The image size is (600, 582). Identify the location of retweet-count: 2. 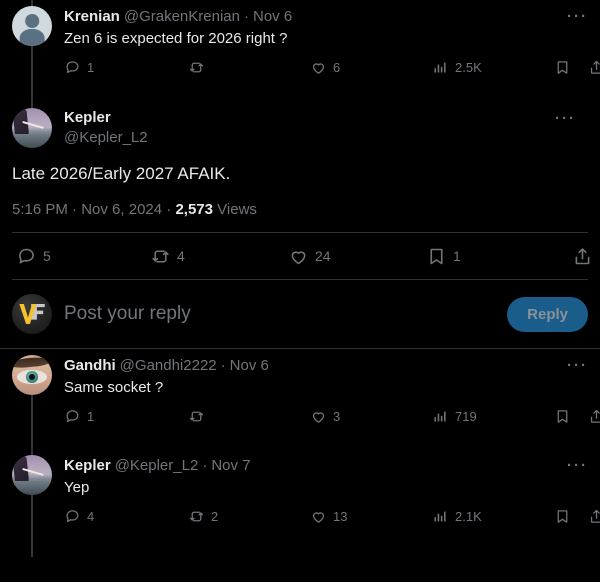
(215, 516).